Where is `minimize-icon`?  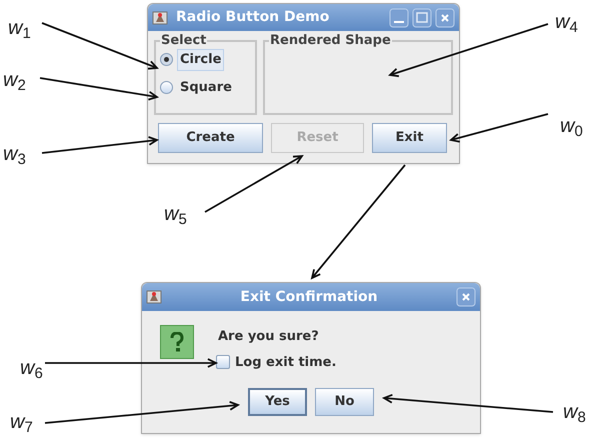 minimize-icon is located at coordinates (399, 18).